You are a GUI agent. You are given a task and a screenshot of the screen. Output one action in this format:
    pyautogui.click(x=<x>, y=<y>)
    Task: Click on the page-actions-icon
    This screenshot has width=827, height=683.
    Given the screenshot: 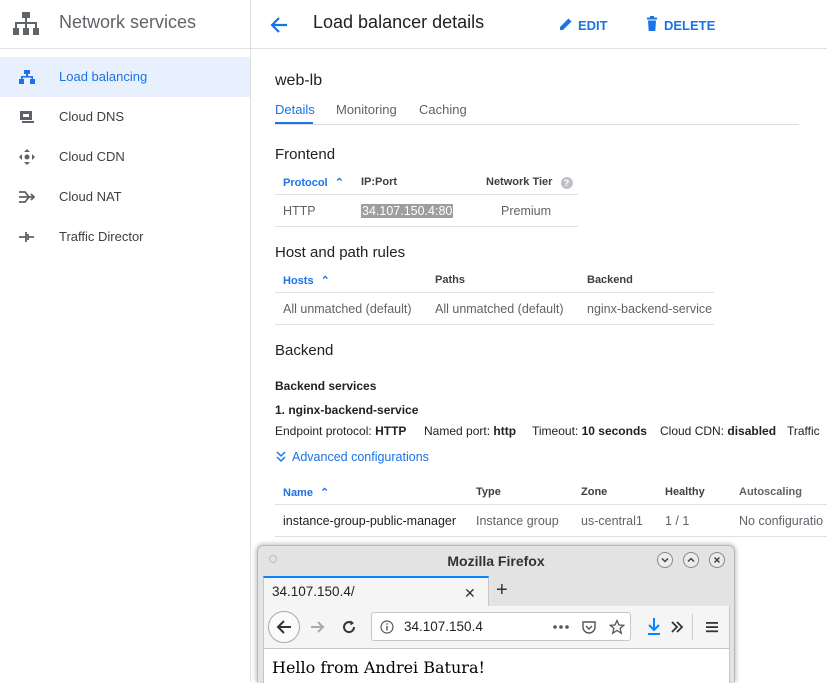 What is the action you would take?
    pyautogui.click(x=561, y=627)
    